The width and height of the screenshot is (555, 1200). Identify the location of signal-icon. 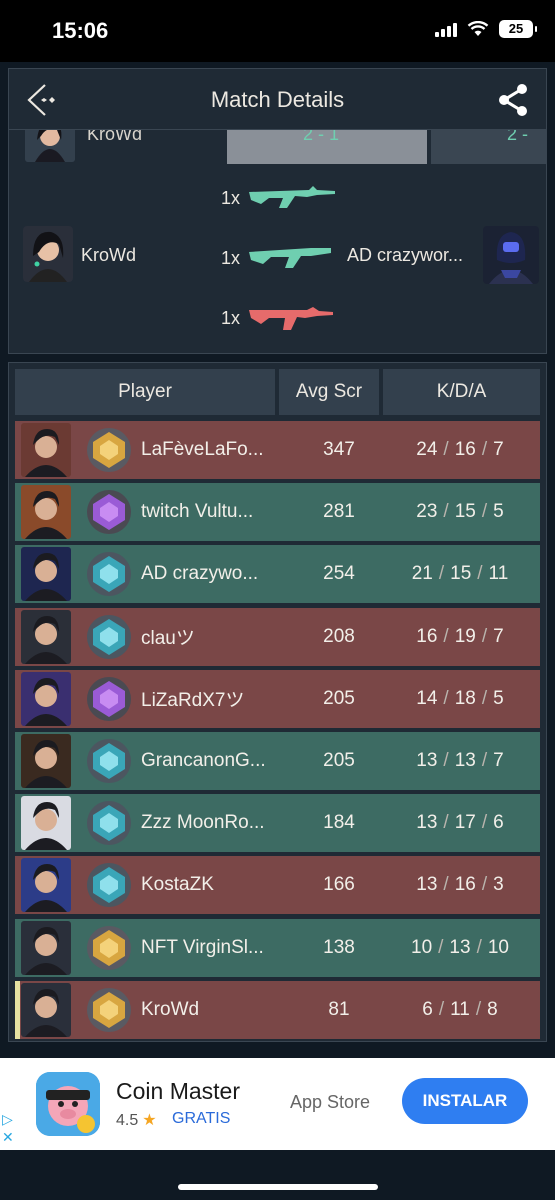
(446, 29).